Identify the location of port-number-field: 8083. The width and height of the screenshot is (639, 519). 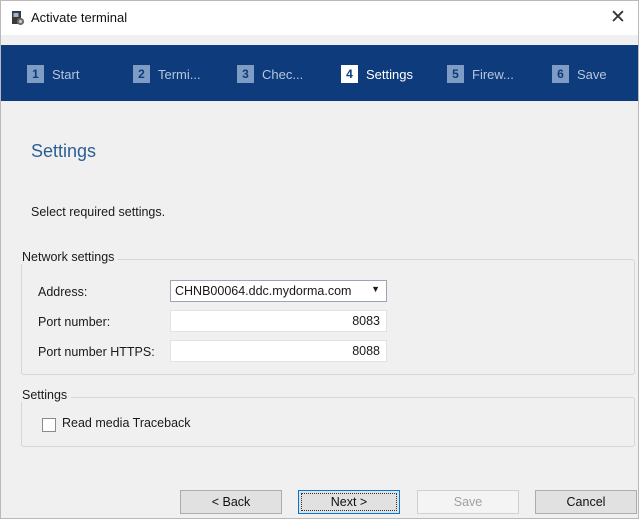
(278, 321).